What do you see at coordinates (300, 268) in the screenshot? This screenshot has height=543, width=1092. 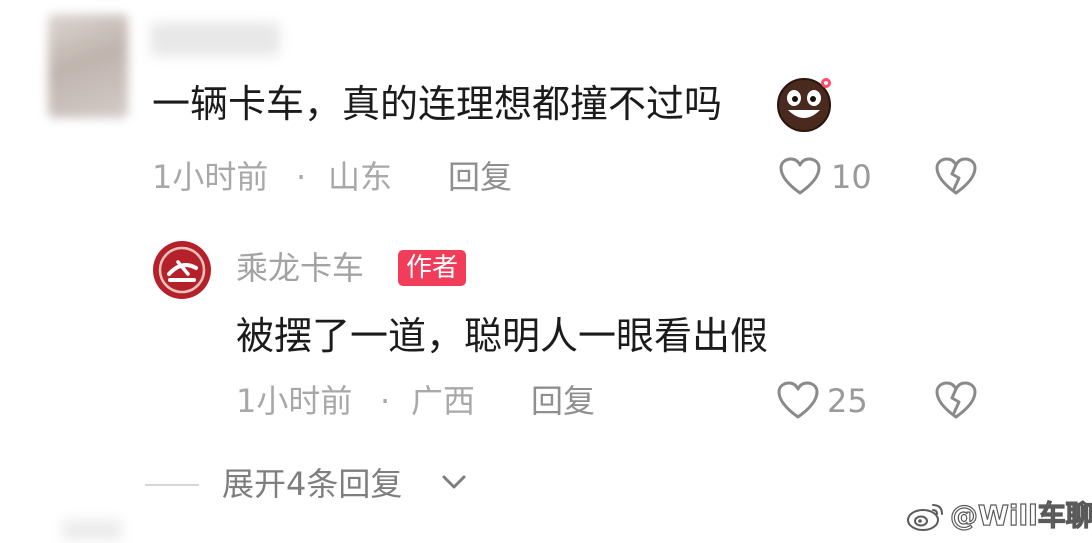 I see `author-name: 乘龙卡车` at bounding box center [300, 268].